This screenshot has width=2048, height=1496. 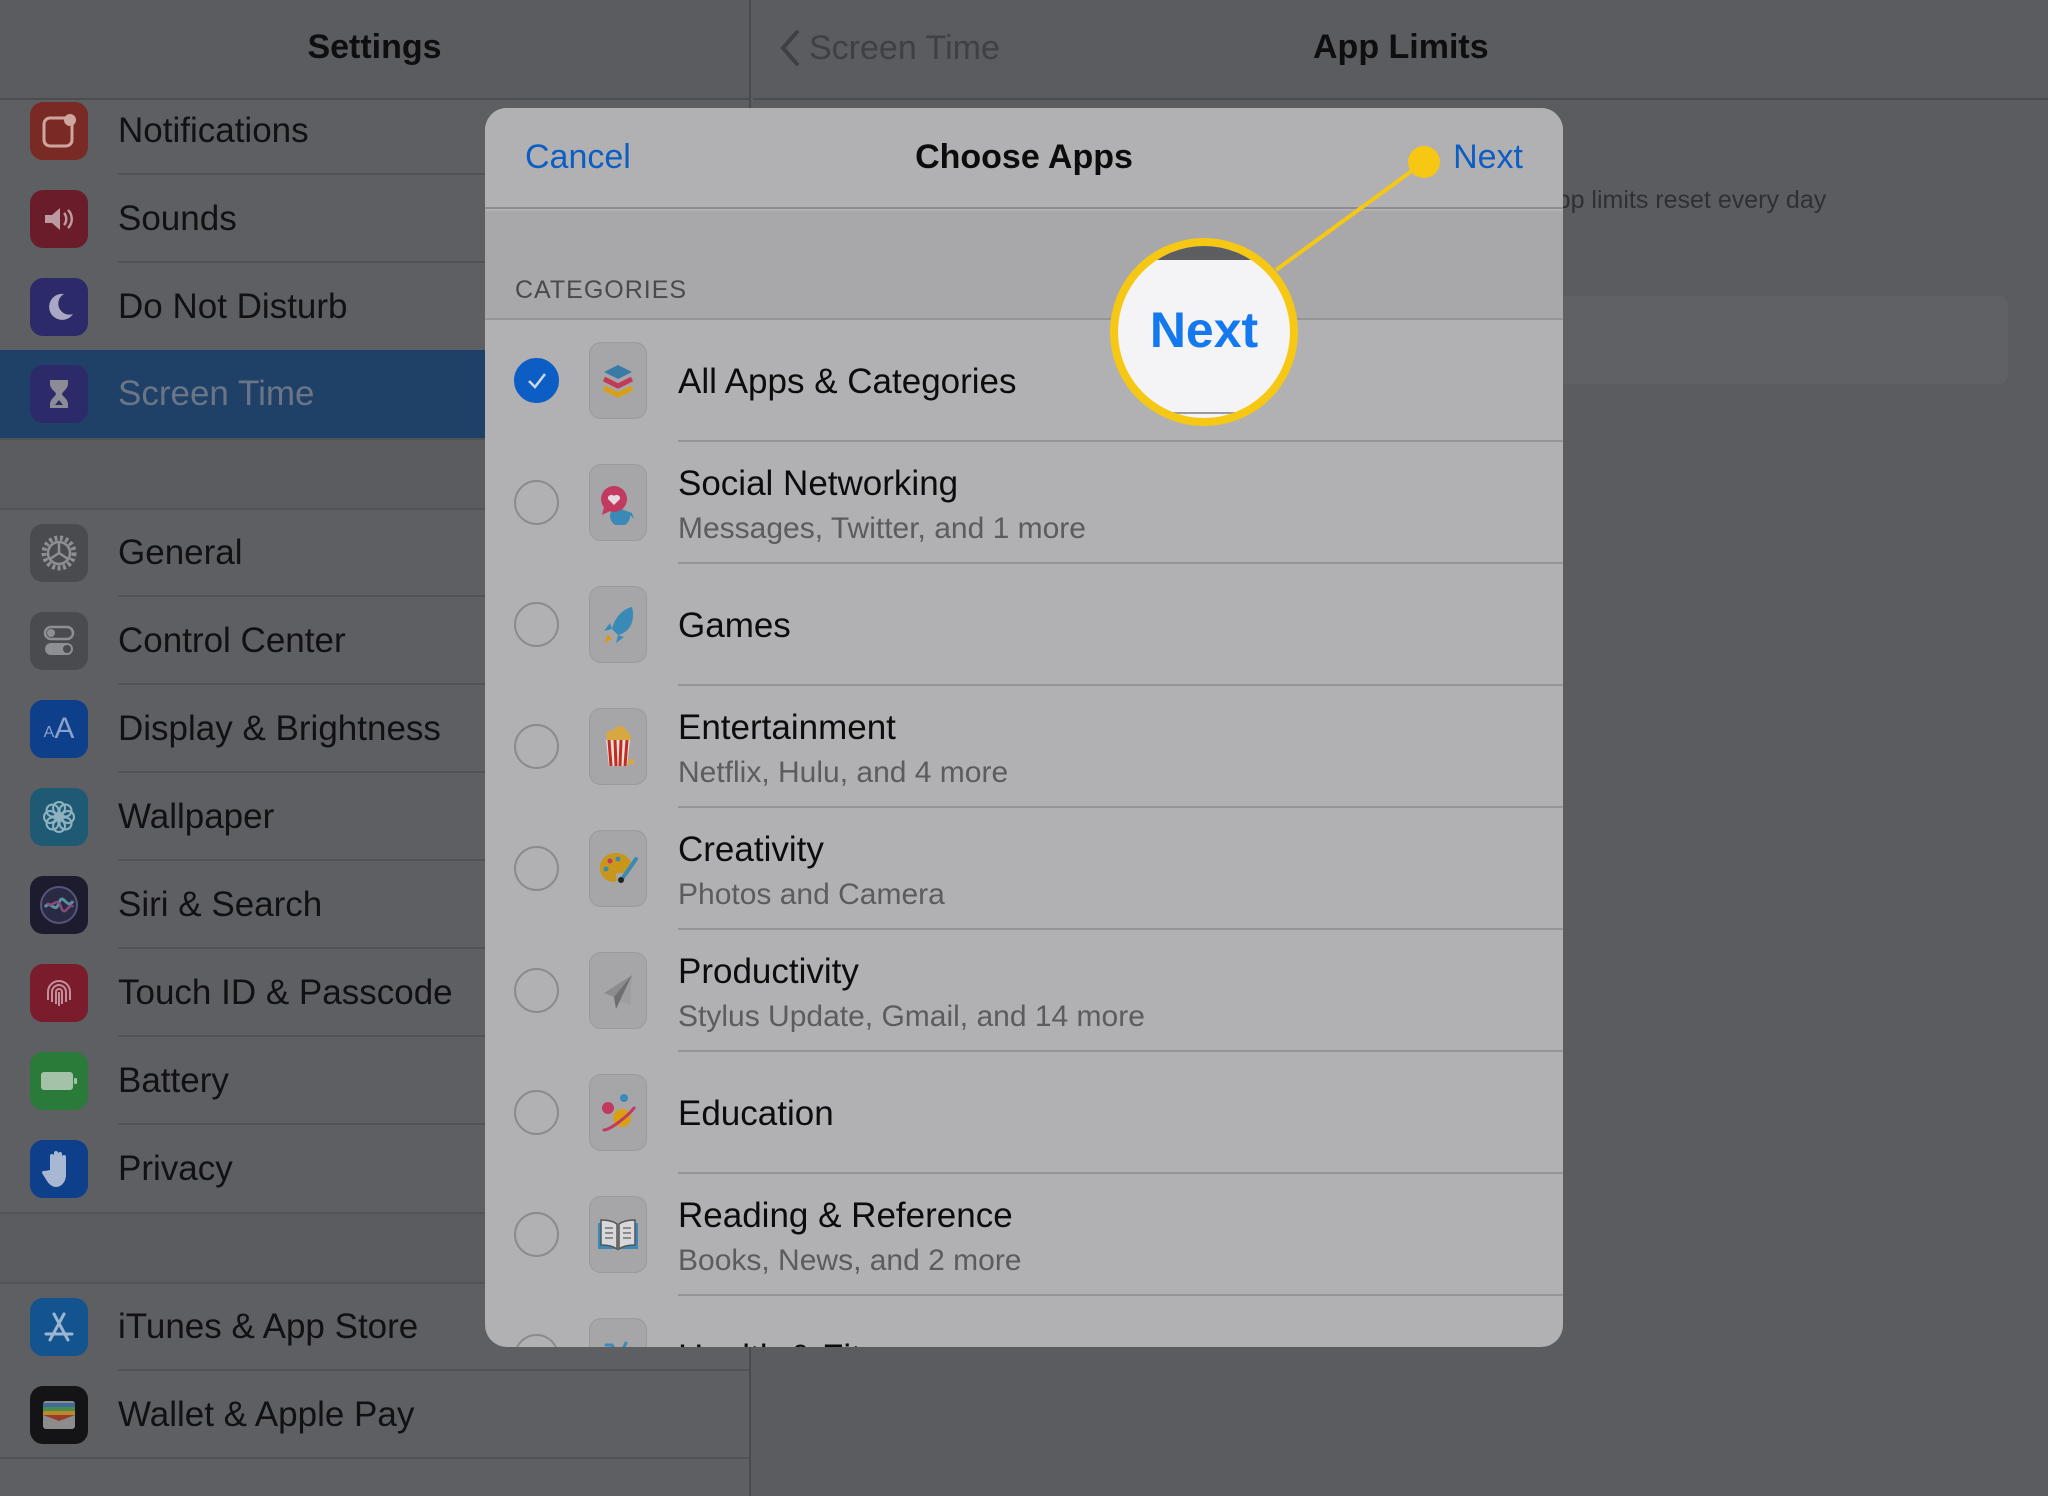 I want to click on detail-header: Screen Time App Limits, so click(x=1400, y=50).